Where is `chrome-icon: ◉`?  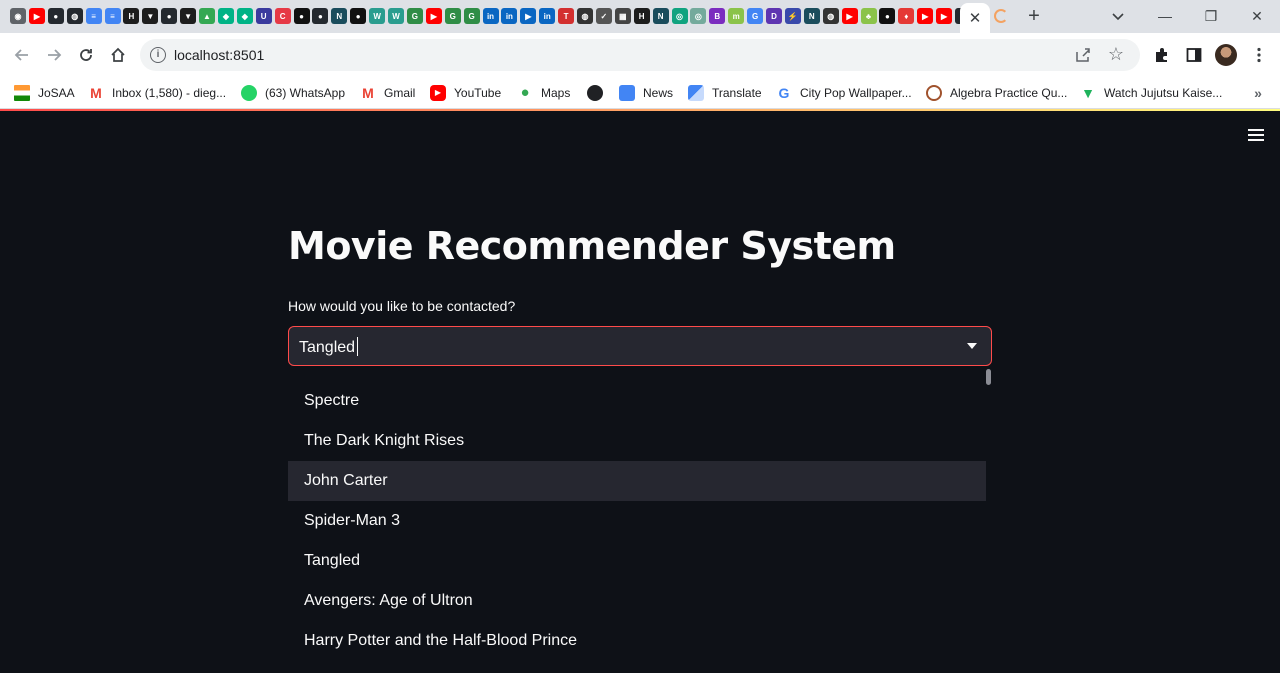 chrome-icon: ◉ is located at coordinates (18, 16).